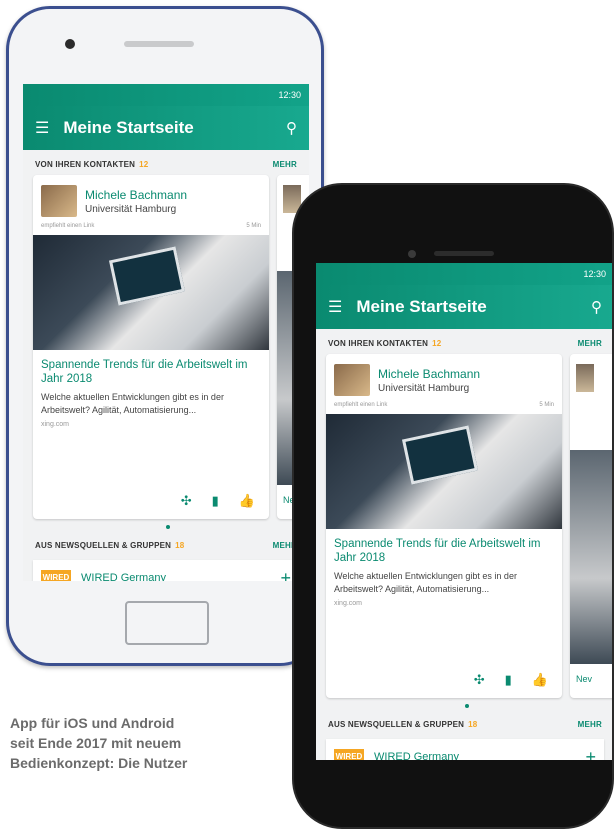  Describe the element at coordinates (99, 763) in the screenshot. I see `caption-line-3: Bedienkonzept: Die Nutzer` at that location.